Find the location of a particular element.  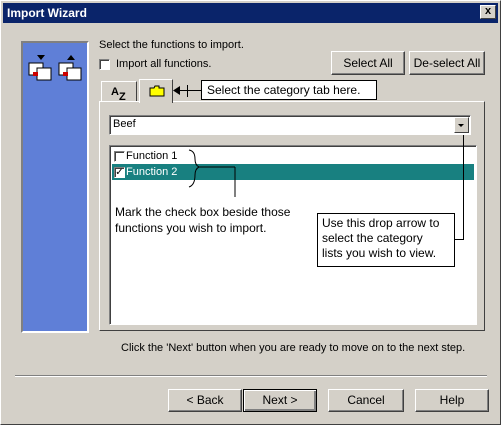

drop-hint-pointer-vertical is located at coordinates (463, 187).